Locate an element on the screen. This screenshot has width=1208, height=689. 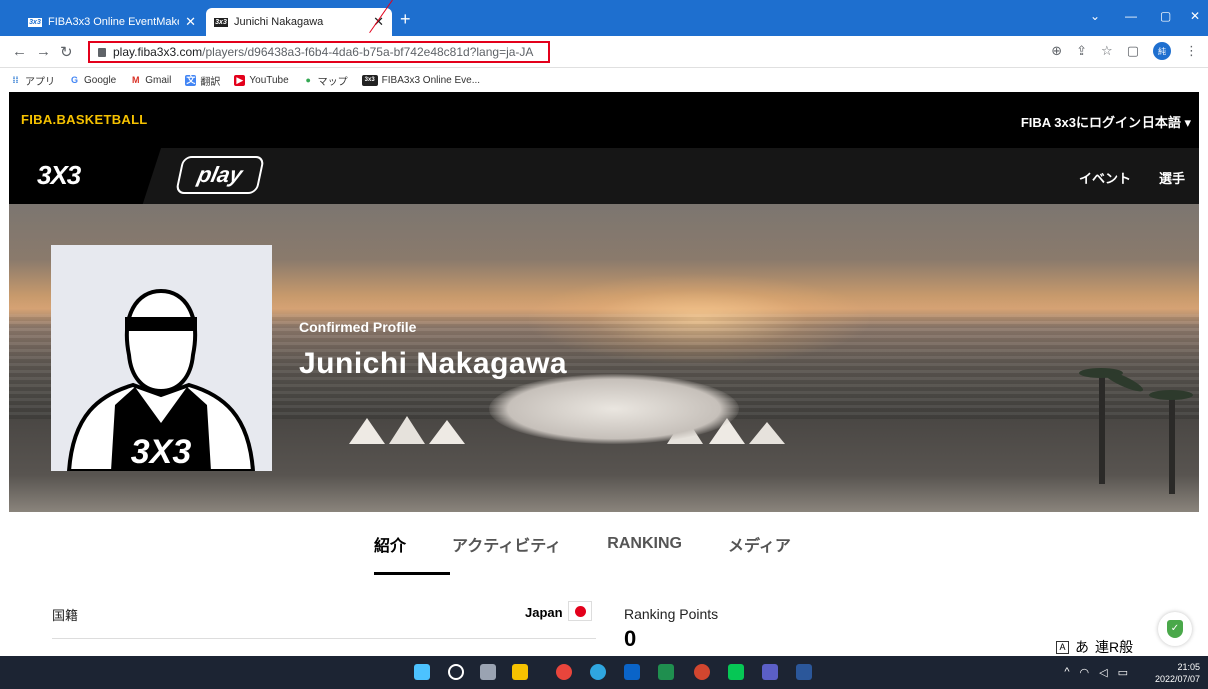
chevron-up-icon: ^ is located at coordinates (1066, 672).